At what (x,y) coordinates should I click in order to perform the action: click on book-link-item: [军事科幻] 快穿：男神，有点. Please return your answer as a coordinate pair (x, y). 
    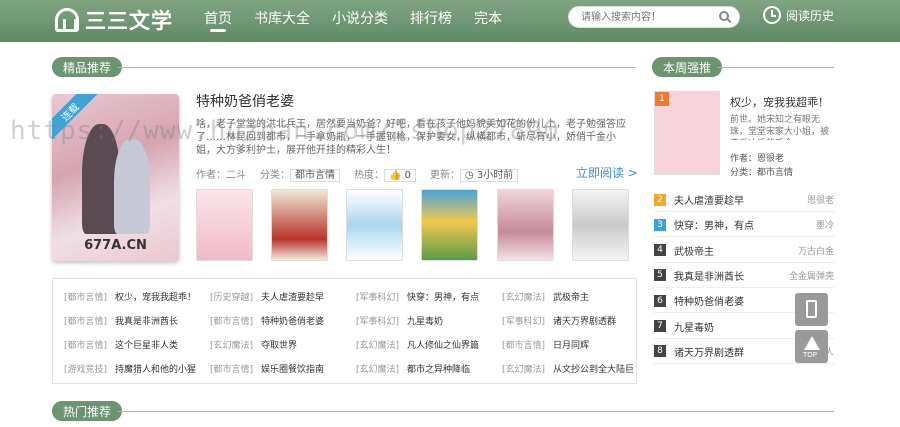
    Looking at the image, I should click on (417, 296).